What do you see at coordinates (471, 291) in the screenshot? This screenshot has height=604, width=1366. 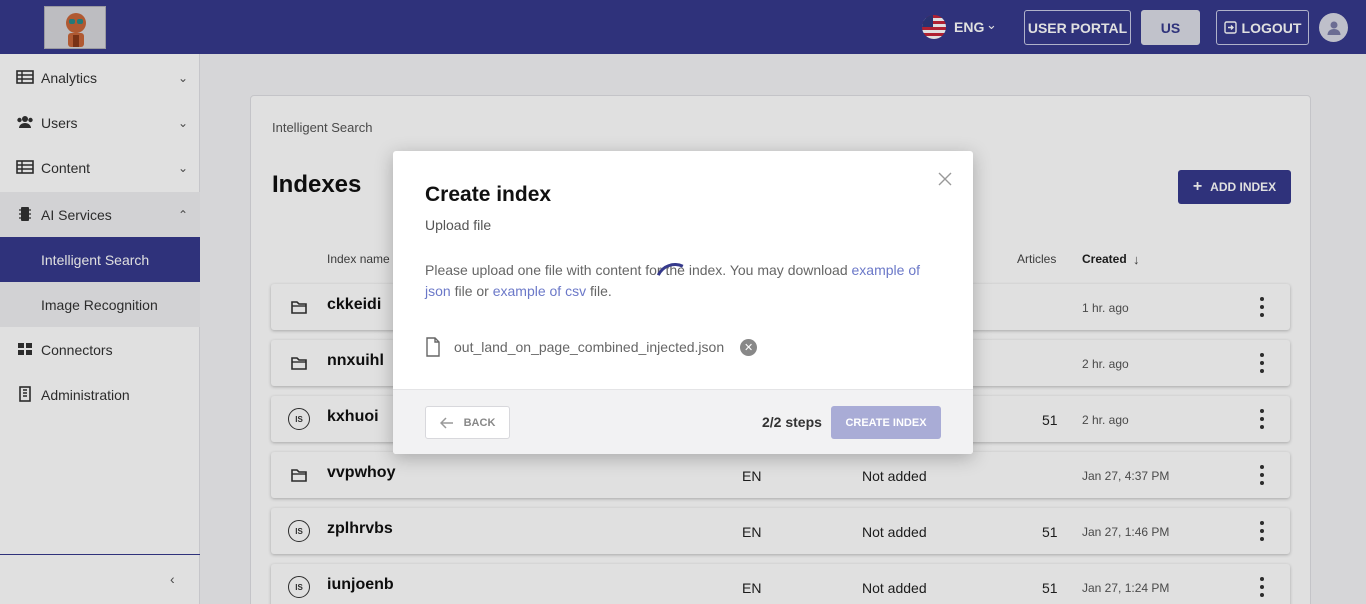 I see `instructions-text: file or` at bounding box center [471, 291].